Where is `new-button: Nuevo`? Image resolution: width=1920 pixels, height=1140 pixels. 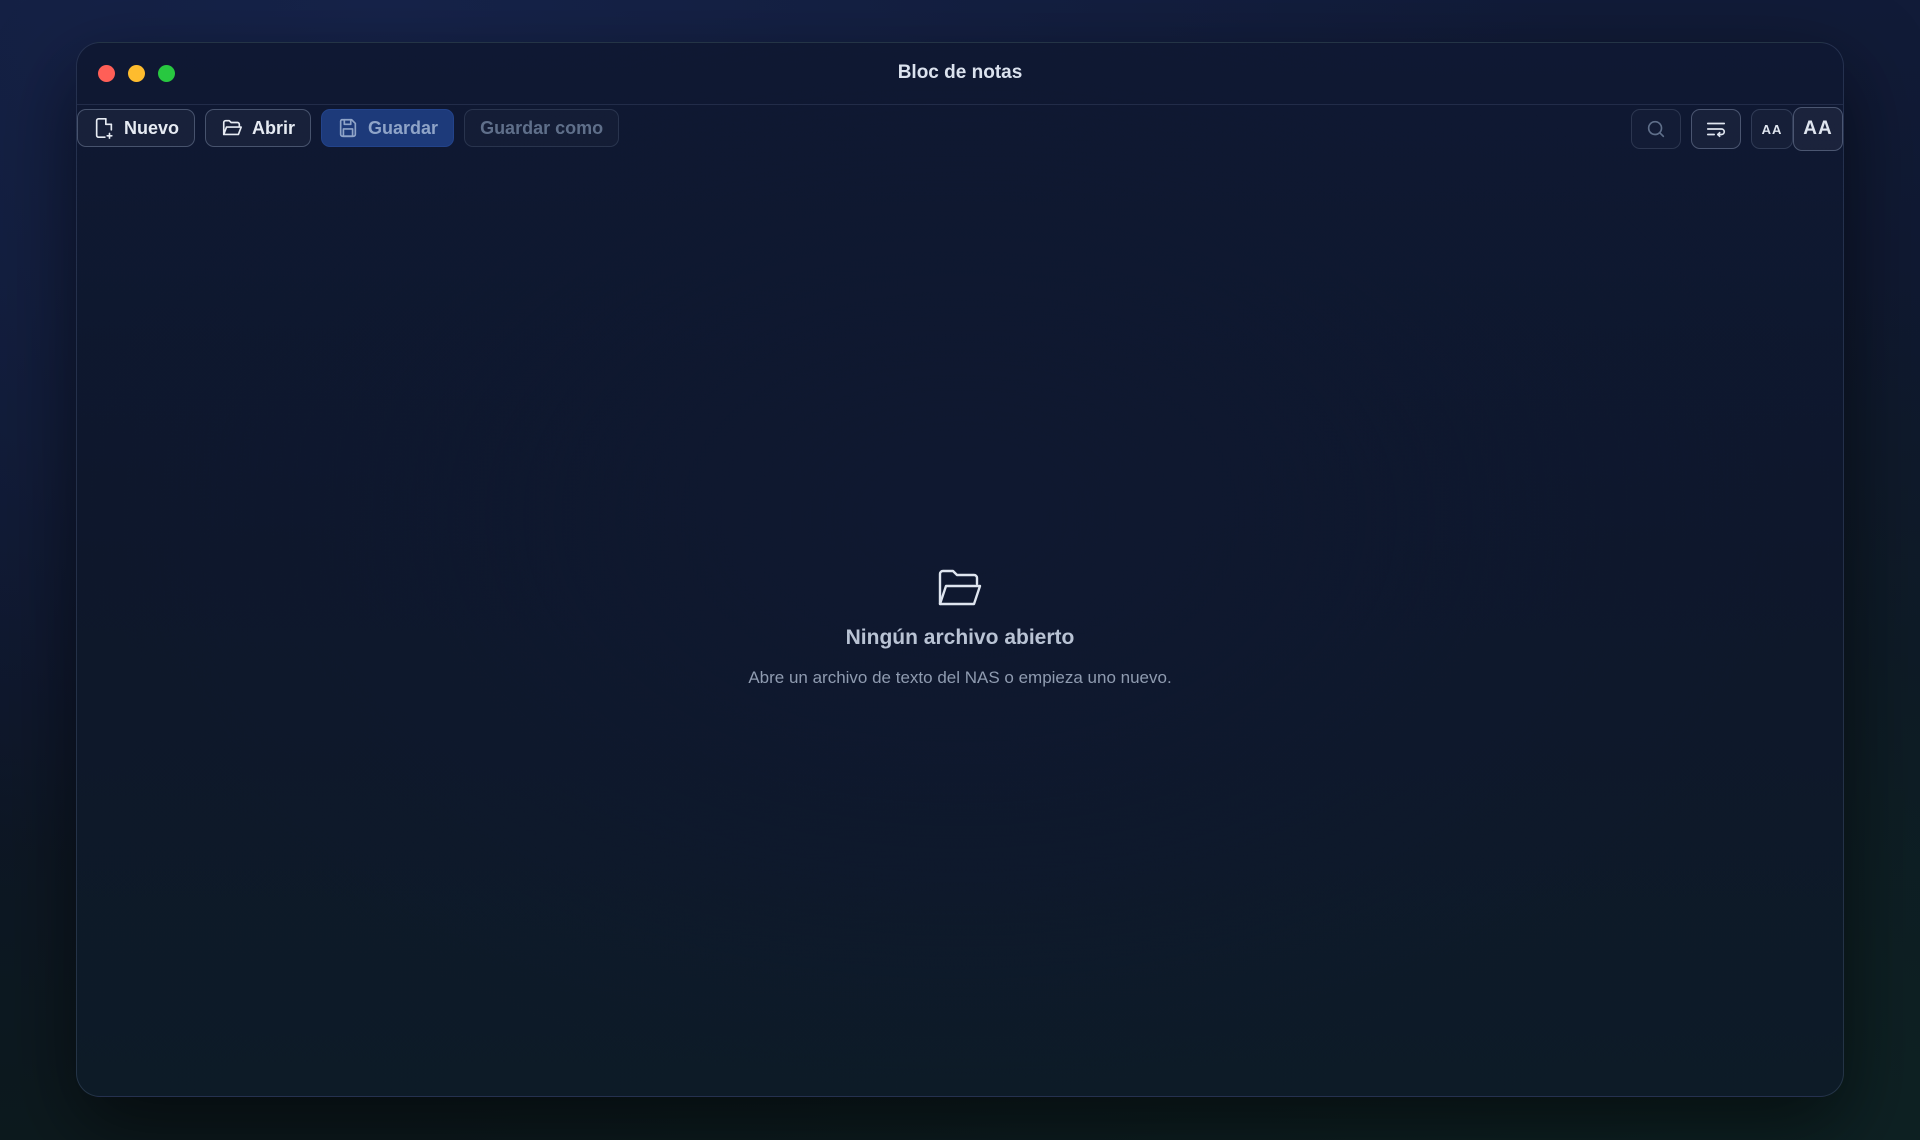
new-button: Nuevo is located at coordinates (136, 128).